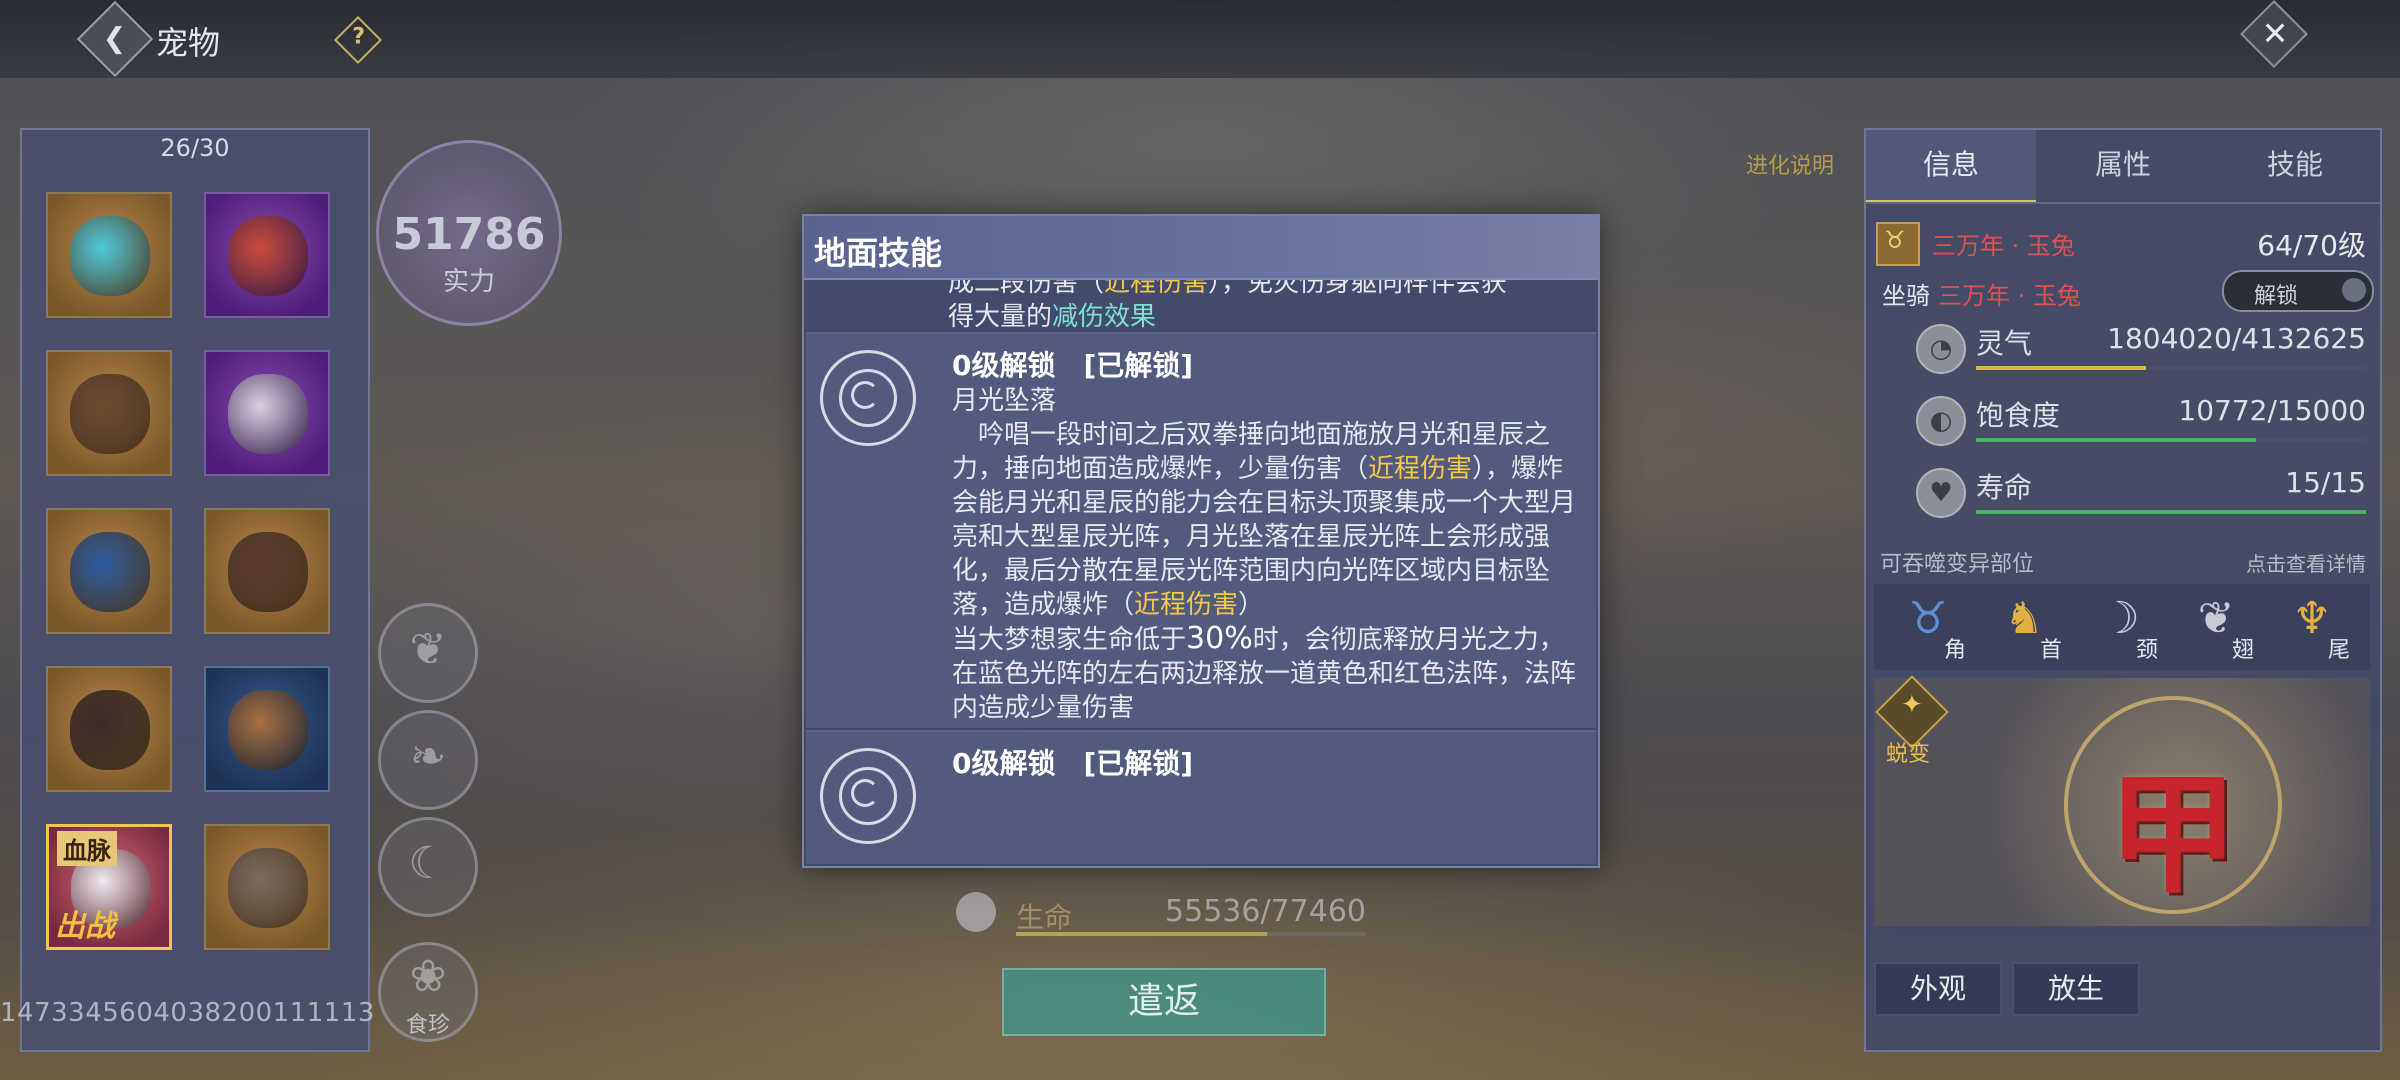  Describe the element at coordinates (2121, 244) in the screenshot. I see `pet-name-row: ♉ 三万年 · 玉兔 64/70级` at that location.